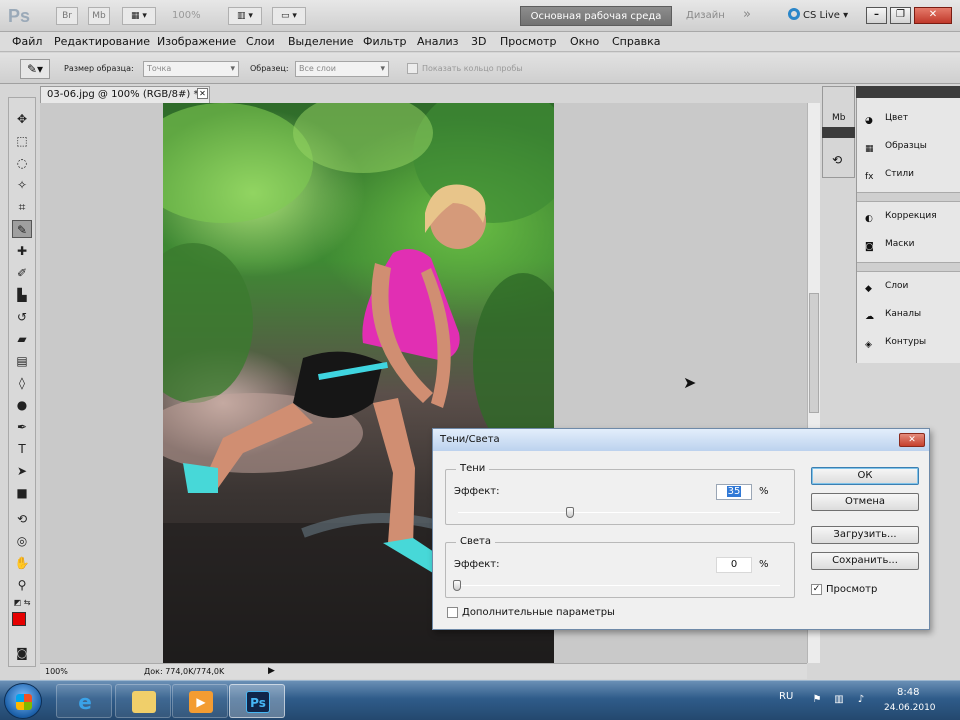 The height and width of the screenshot is (720, 960). I want to click on menu-file: Файл, so click(27, 41).